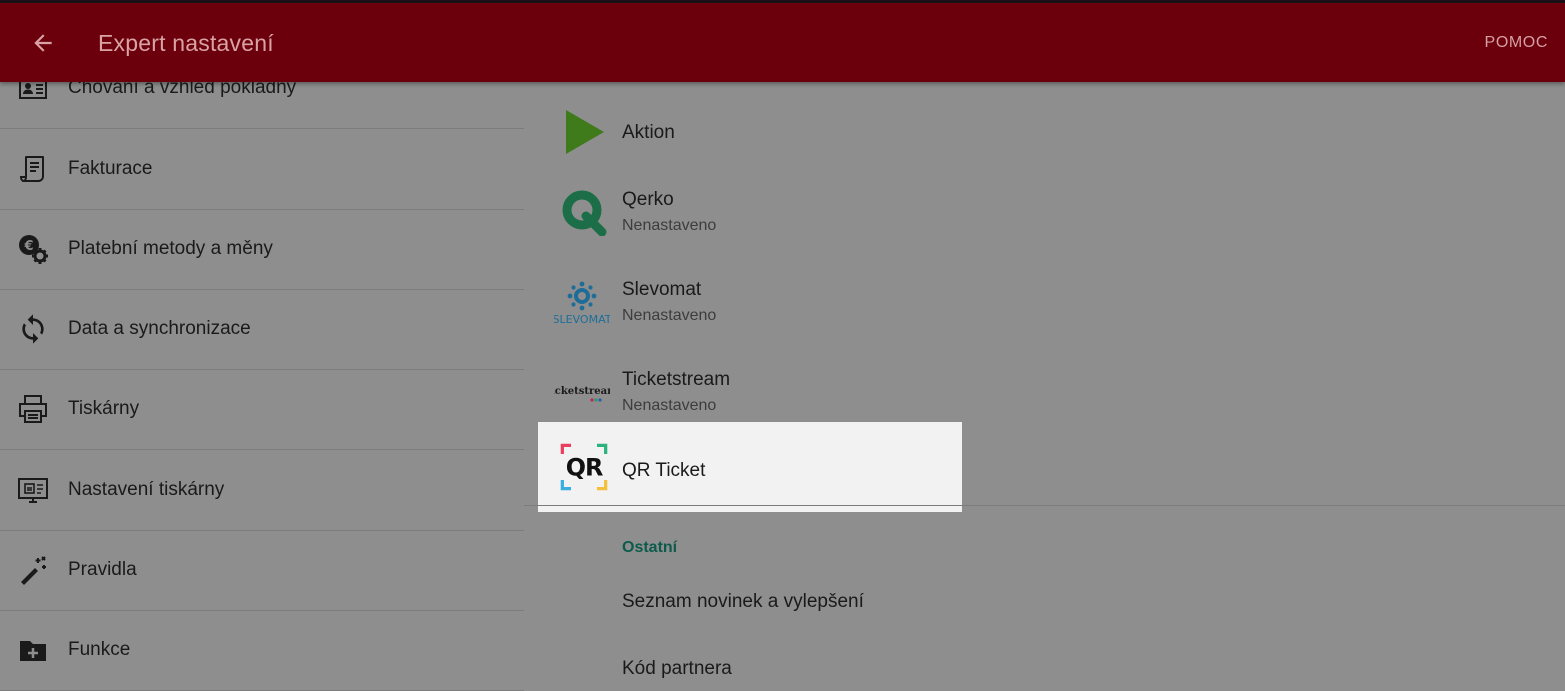  What do you see at coordinates (782, 42) in the screenshot?
I see `app-bar: Expert nastavení POMOC` at bounding box center [782, 42].